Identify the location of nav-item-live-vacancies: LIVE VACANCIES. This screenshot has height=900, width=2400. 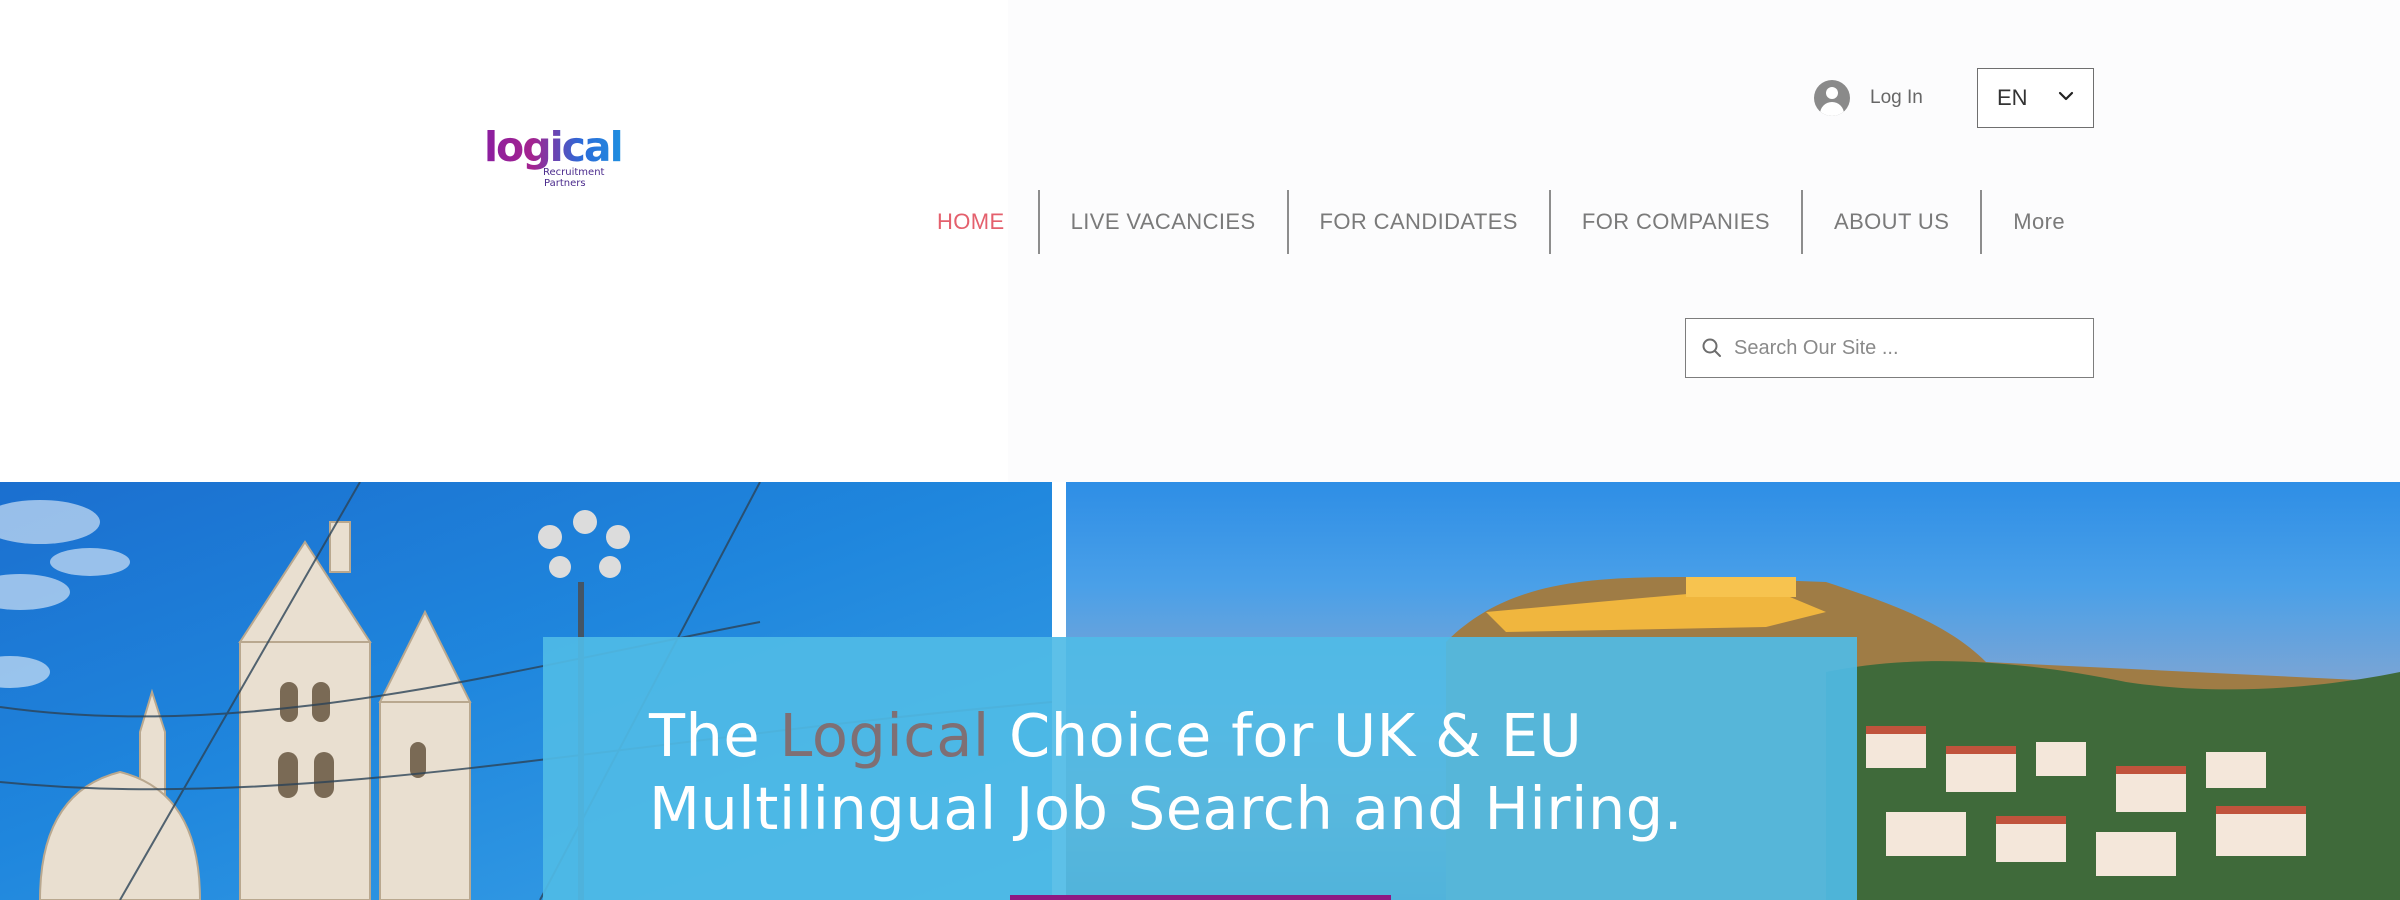
(1163, 222).